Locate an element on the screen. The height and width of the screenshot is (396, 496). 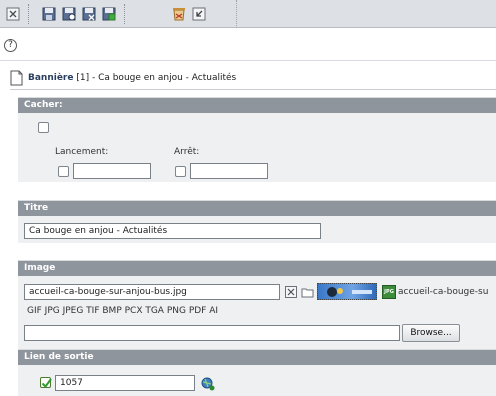
table-name: Bannière is located at coordinates (51, 78).